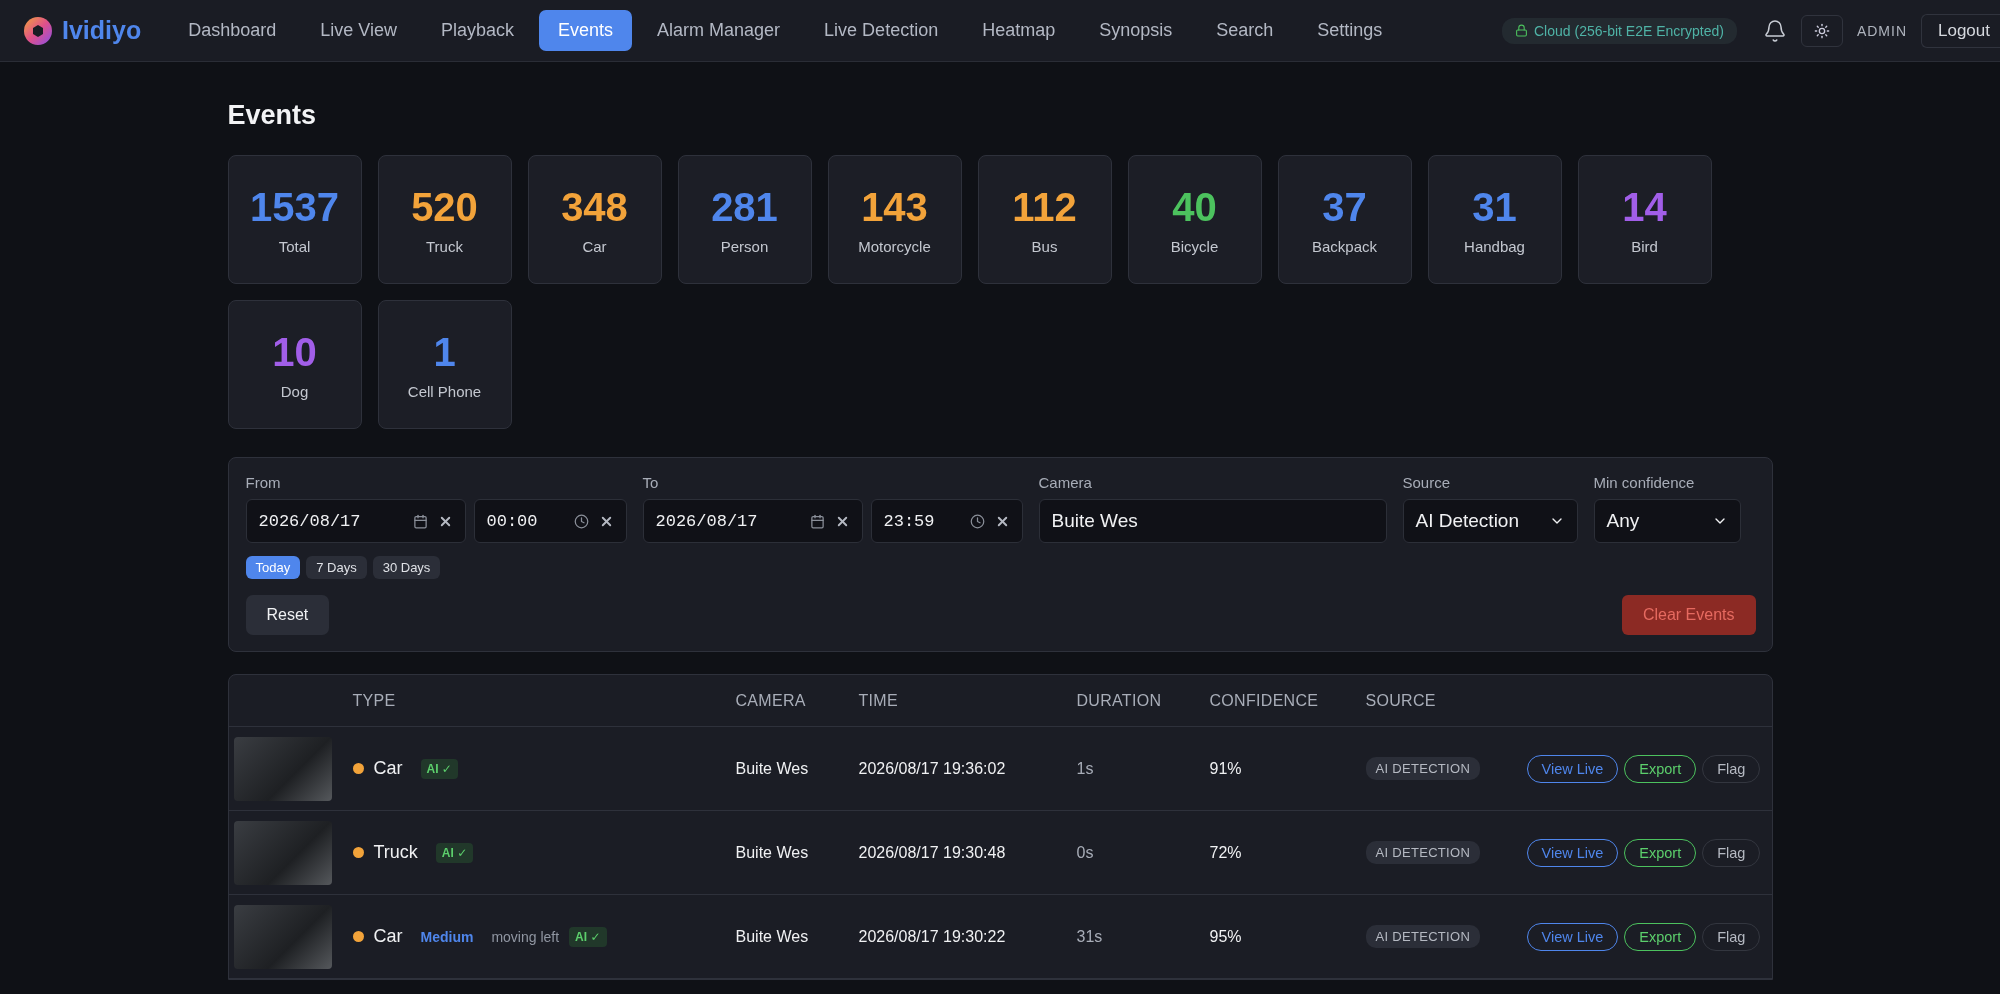  I want to click on field-label: Min confidence, so click(1644, 482).